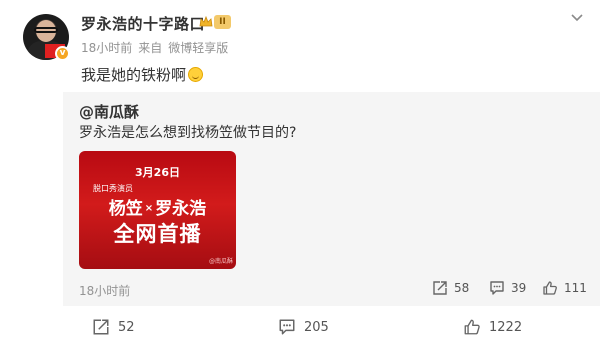 Image resolution: width=600 pixels, height=346 pixels. What do you see at coordinates (106, 48) in the screenshot?
I see `post-time: 18小时前` at bounding box center [106, 48].